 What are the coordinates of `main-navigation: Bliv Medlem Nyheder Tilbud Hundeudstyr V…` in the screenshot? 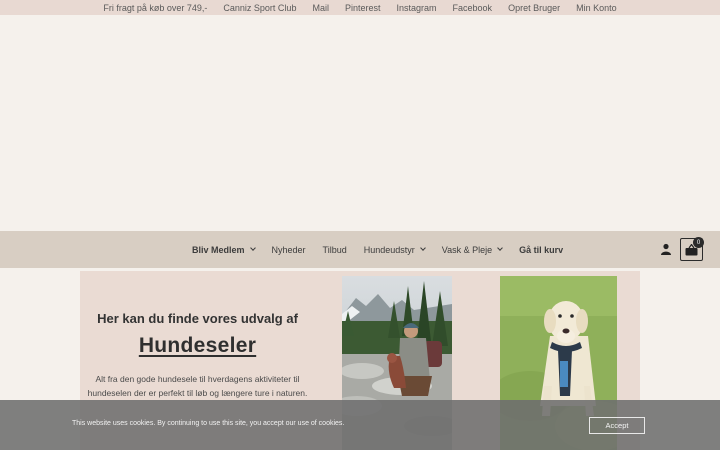 It's located at (360, 249).